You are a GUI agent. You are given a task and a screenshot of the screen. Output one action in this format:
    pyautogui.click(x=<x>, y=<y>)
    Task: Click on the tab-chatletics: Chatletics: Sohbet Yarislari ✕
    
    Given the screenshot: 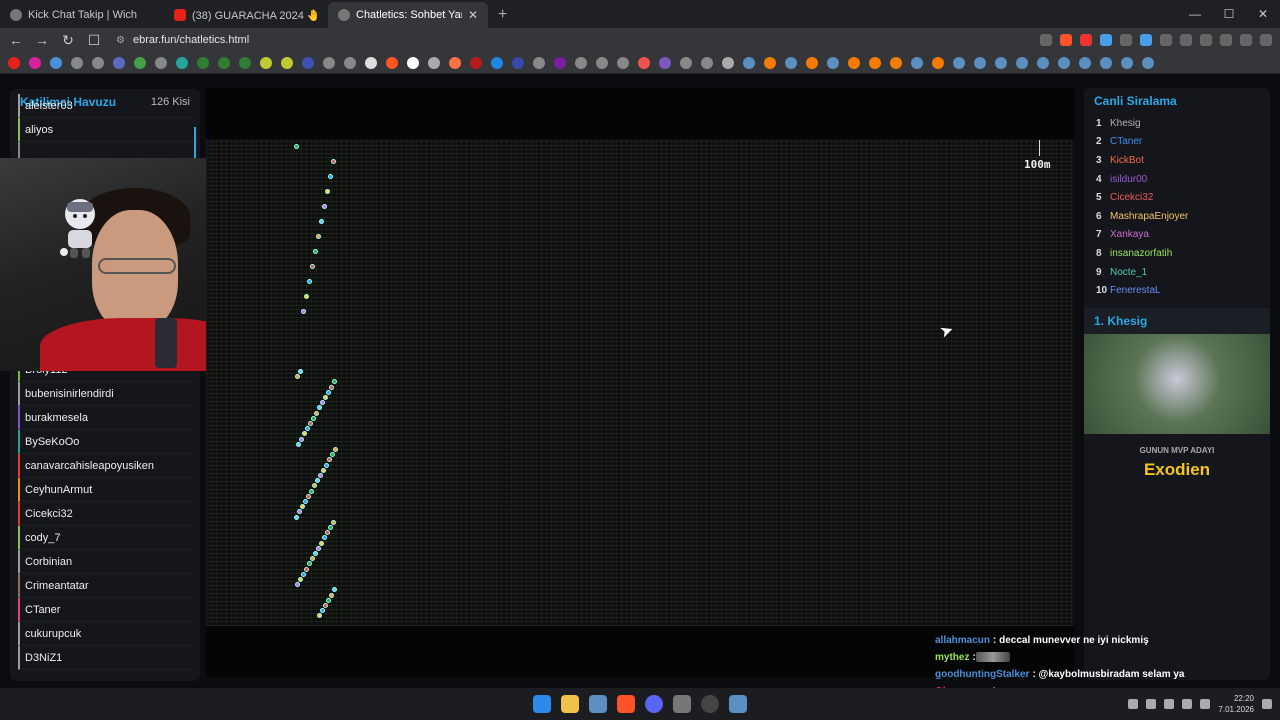 What is the action you would take?
    pyautogui.click(x=408, y=15)
    